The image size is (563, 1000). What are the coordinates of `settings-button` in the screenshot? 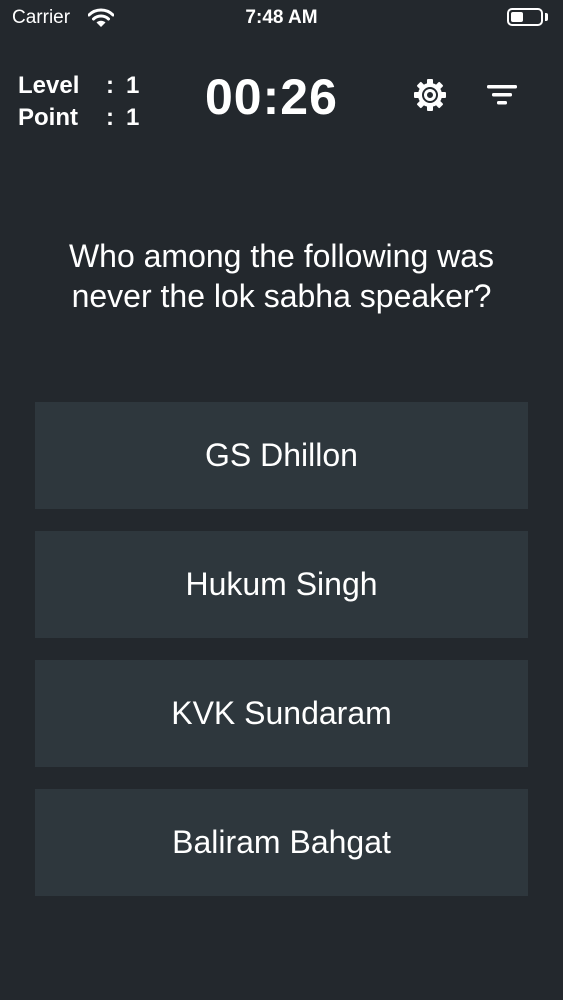 It's located at (430, 97).